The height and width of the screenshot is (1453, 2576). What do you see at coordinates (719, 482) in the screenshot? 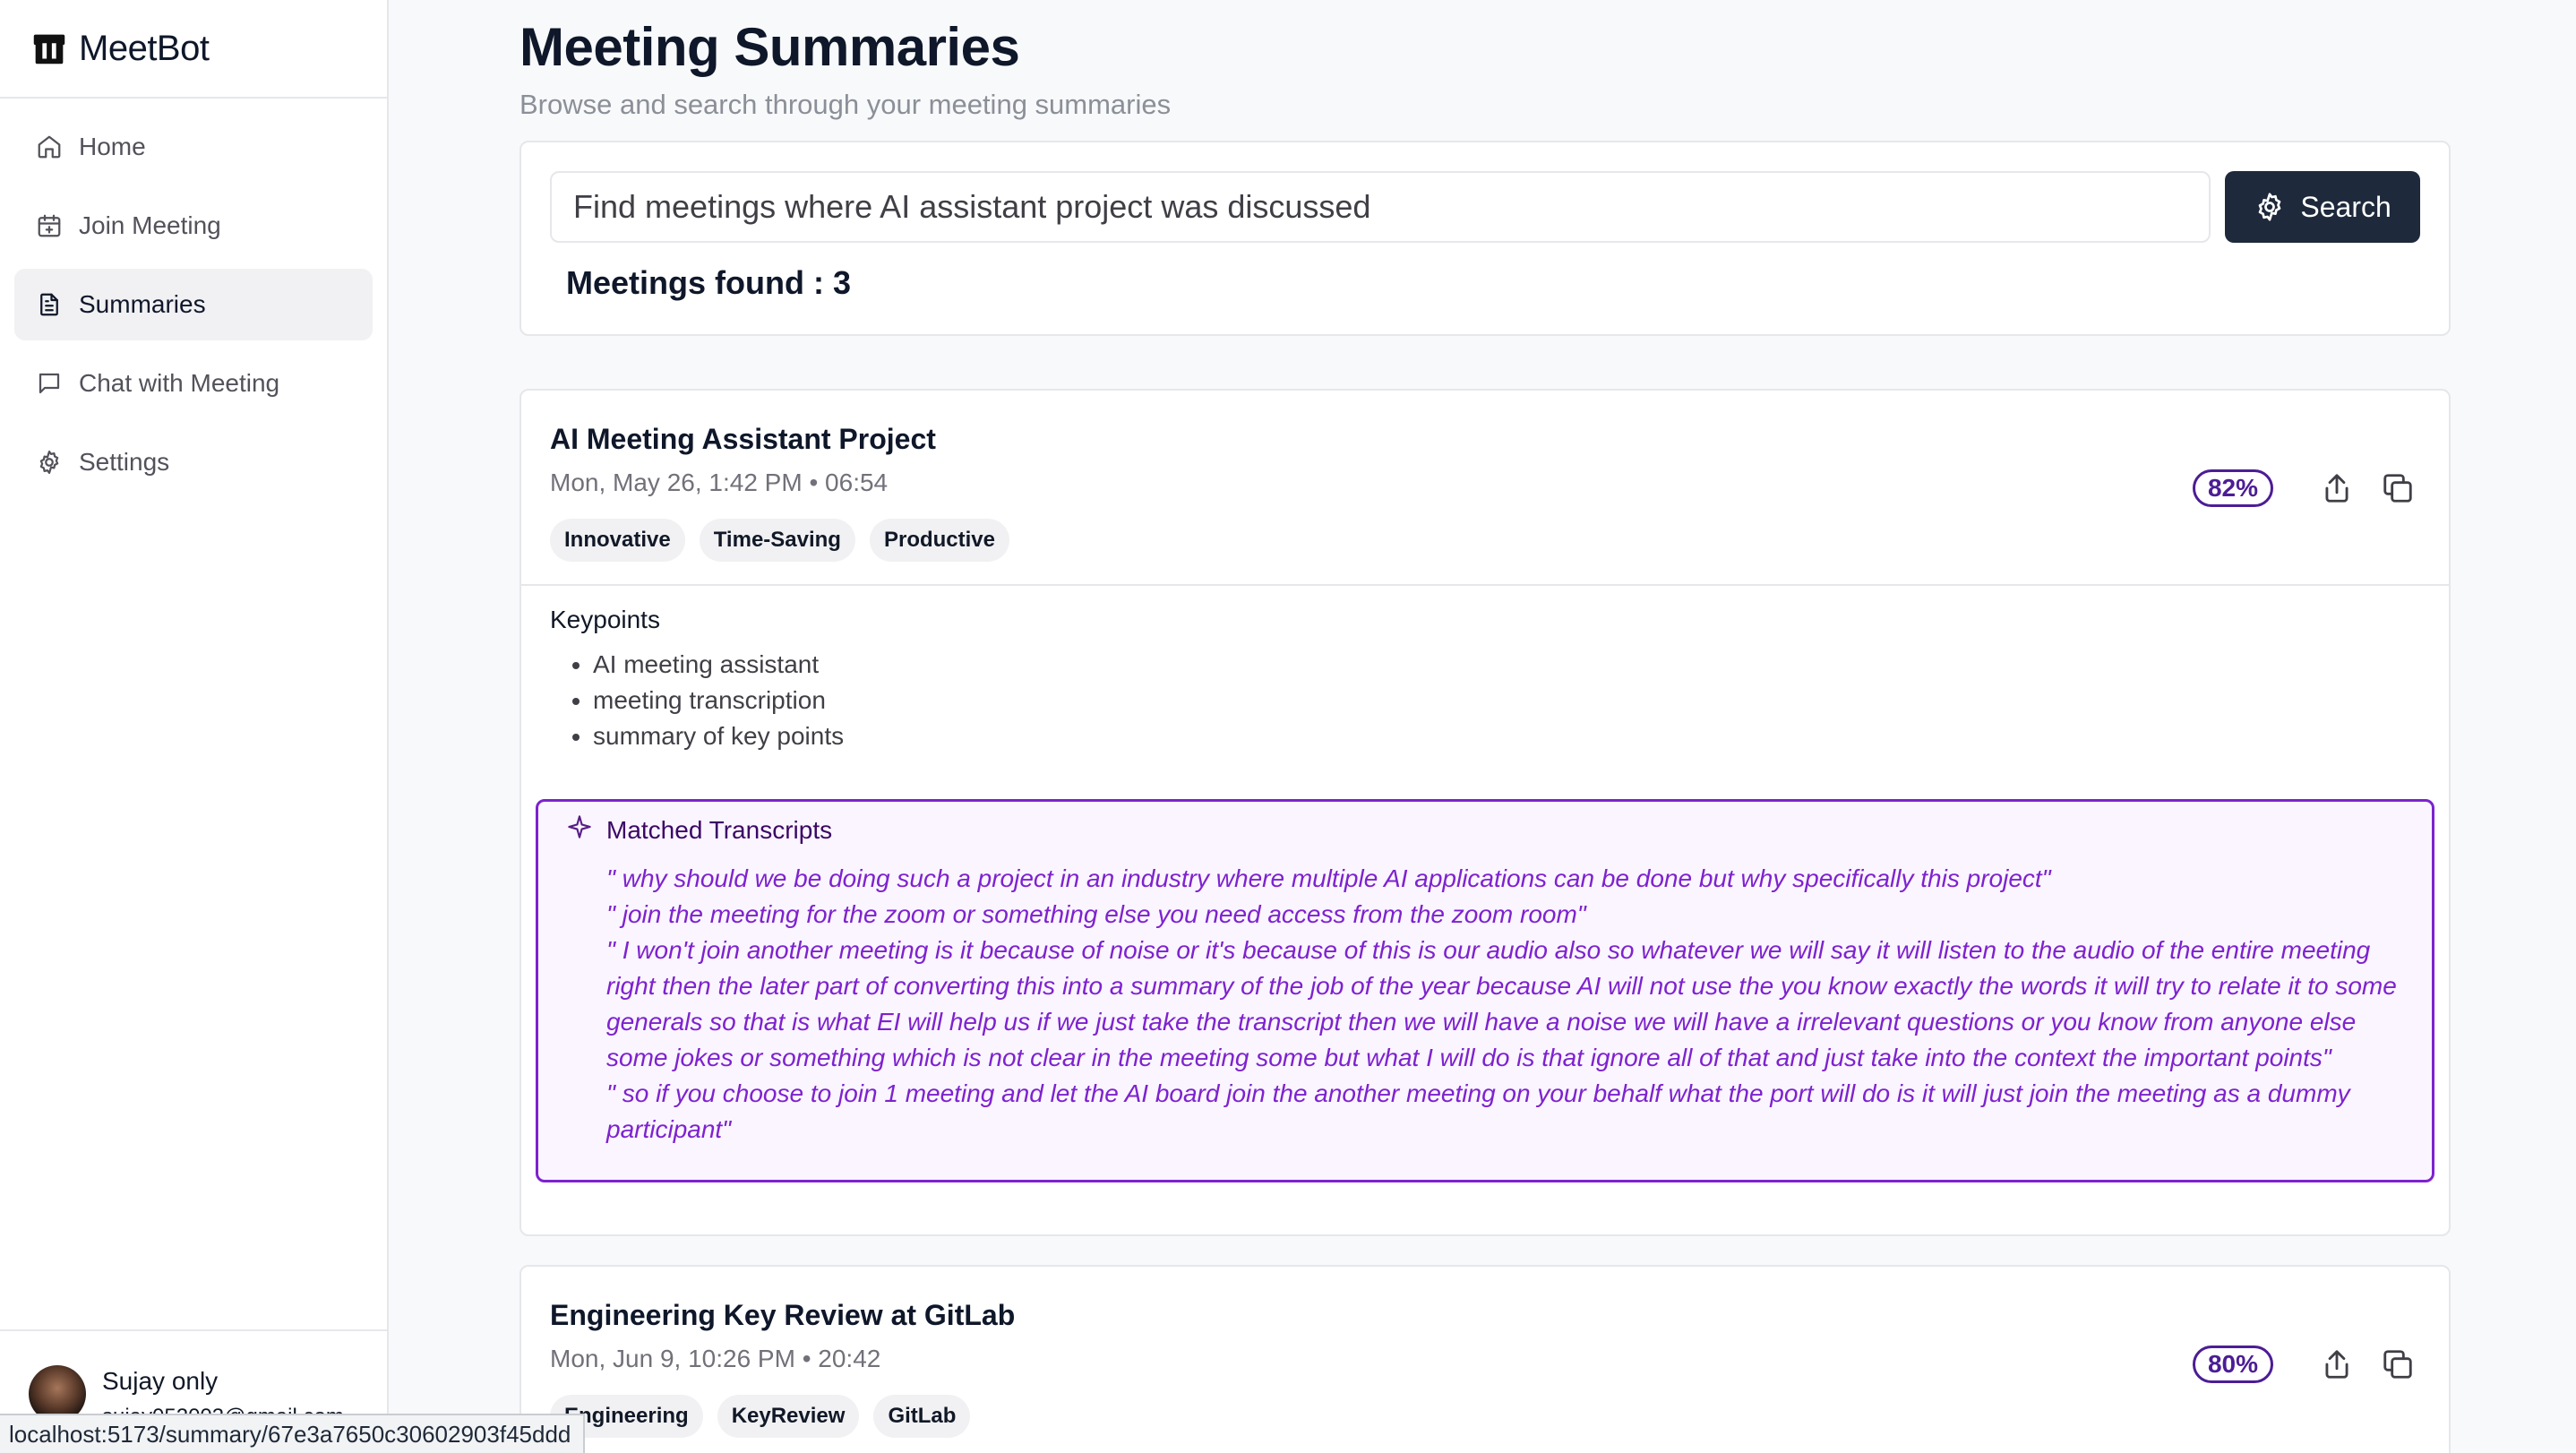
I see `meeting-date-duration: Mon, May 26, 1:42 PM • 06:54` at bounding box center [719, 482].